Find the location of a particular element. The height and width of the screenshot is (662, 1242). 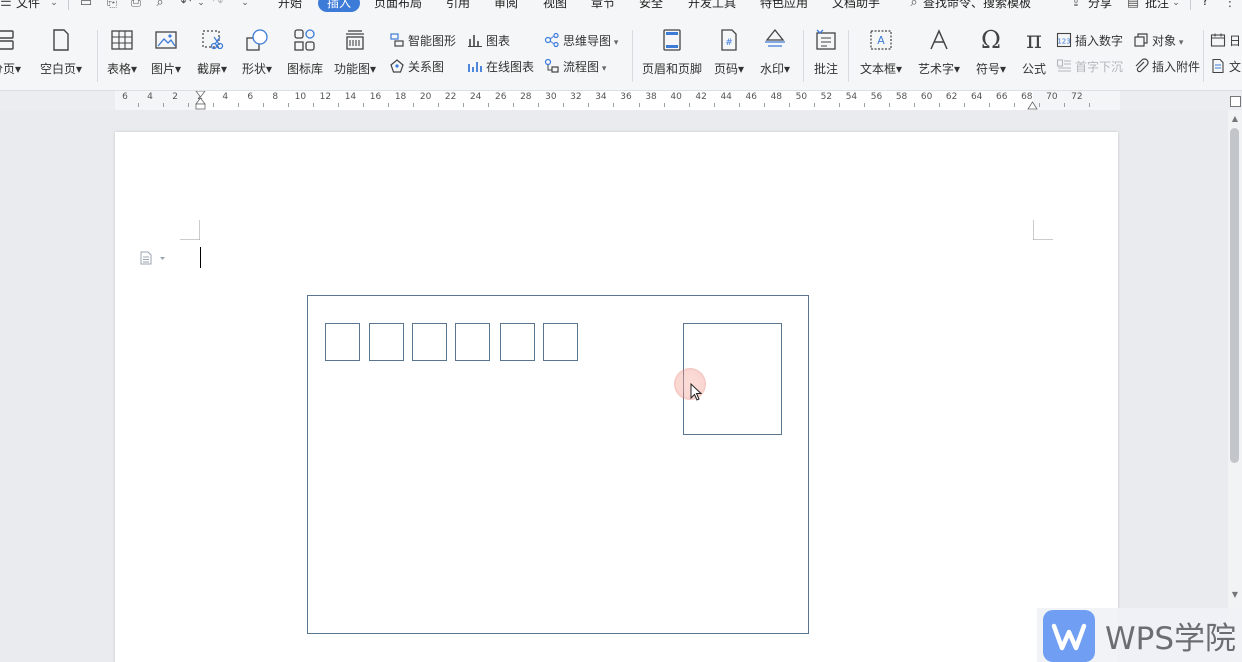

ruler-tick-label: 72 is located at coordinates (1077, 97).